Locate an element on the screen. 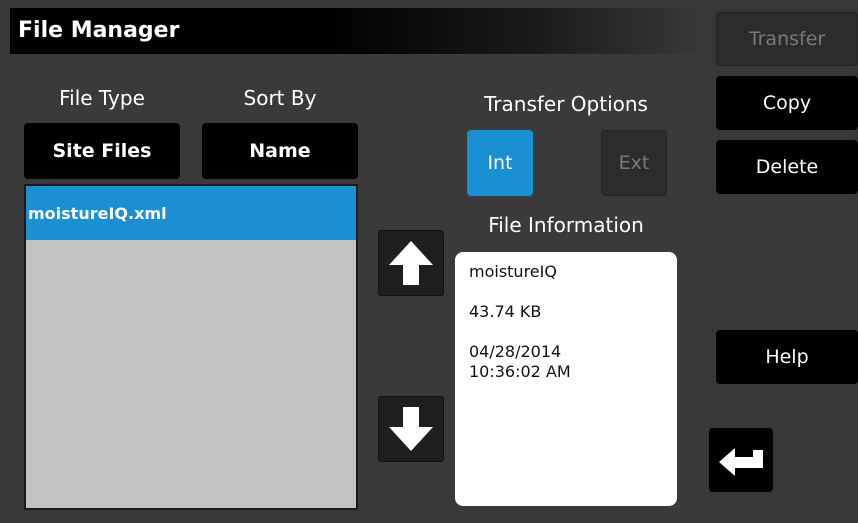 This screenshot has width=858, height=523. arrow-up-icon is located at coordinates (411, 263).